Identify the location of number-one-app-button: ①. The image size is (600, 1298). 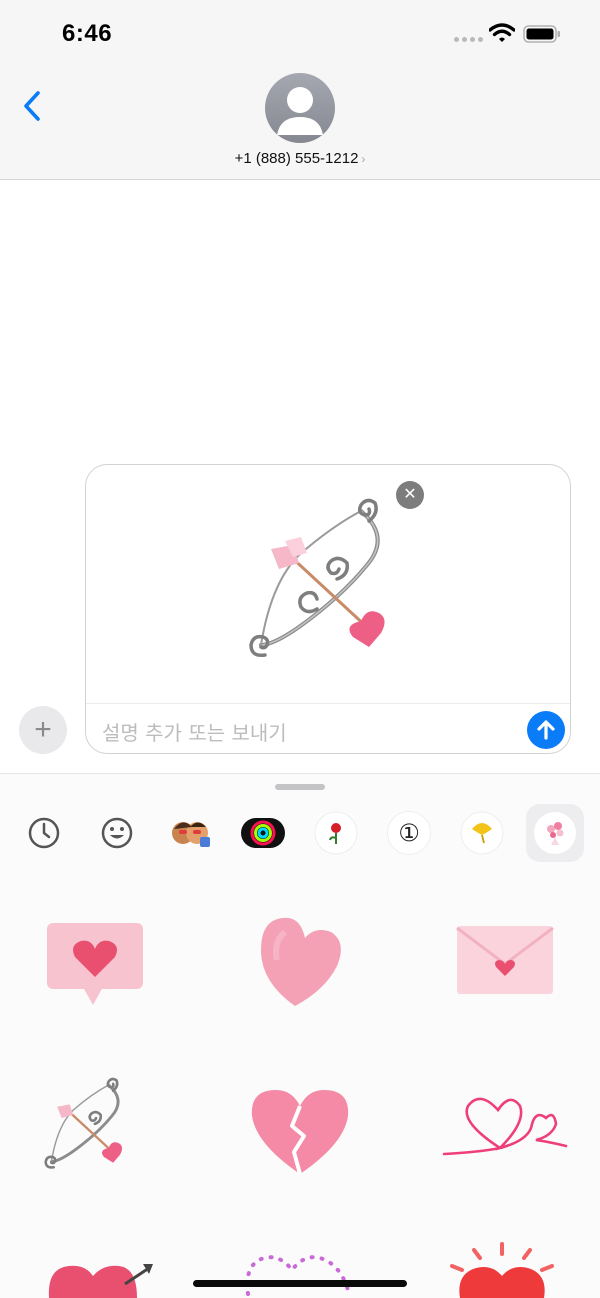
(409, 833).